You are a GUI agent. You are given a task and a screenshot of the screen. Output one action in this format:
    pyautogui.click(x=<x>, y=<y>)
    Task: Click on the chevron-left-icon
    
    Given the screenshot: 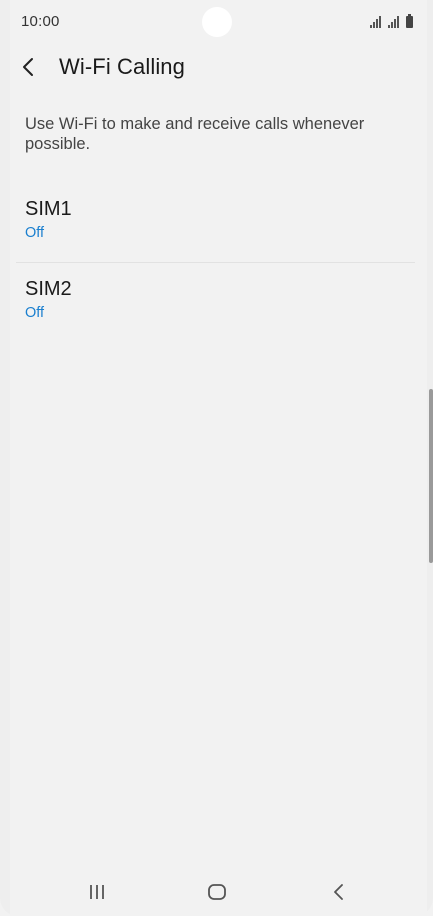 What is the action you would take?
    pyautogui.click(x=28, y=67)
    